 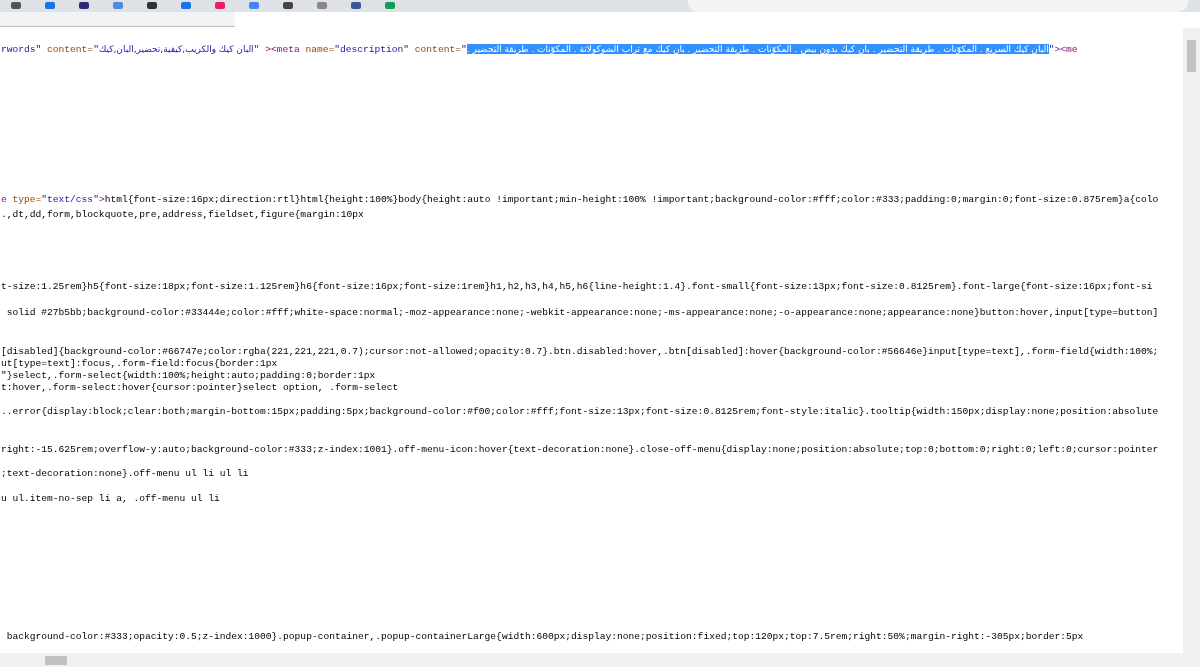 I want to click on source-tag: e, so click(x=4, y=199).